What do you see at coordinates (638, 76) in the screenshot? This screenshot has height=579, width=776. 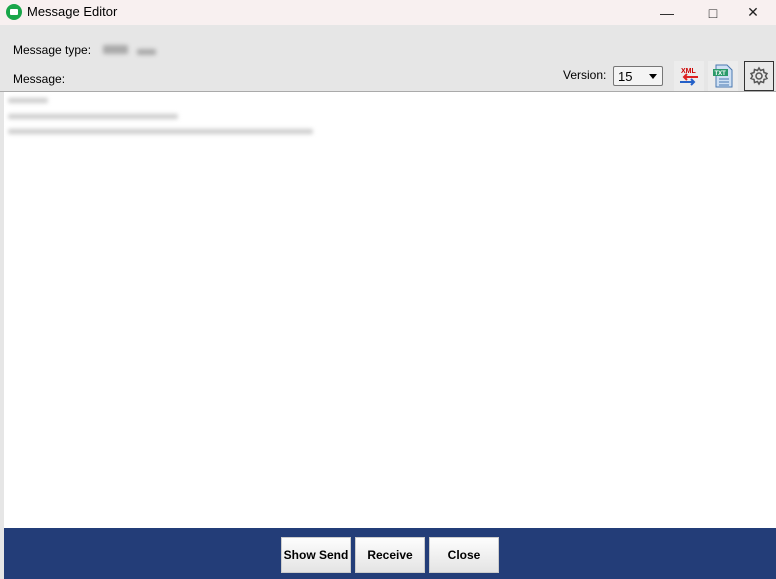 I see `version-select: 15` at bounding box center [638, 76].